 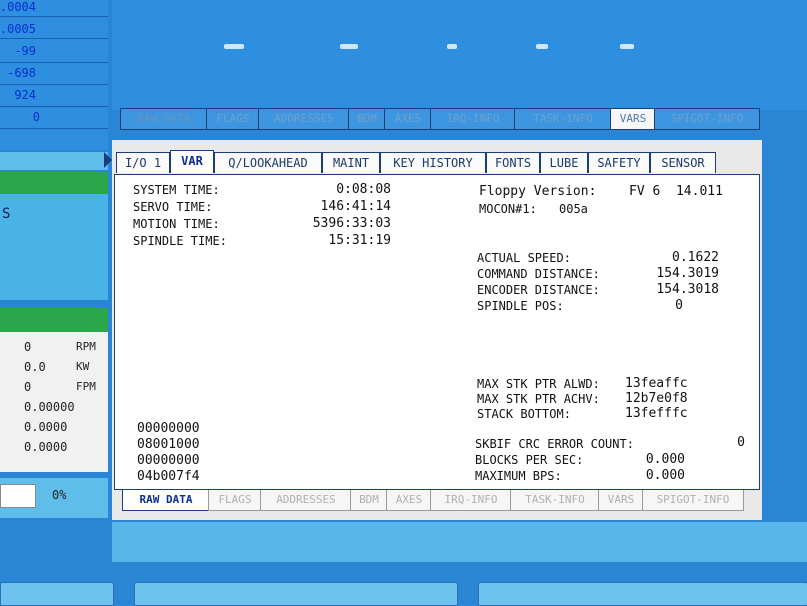 What do you see at coordinates (538, 274) in the screenshot?
I see `command-distance-label: COMMAND DISTANCE:` at bounding box center [538, 274].